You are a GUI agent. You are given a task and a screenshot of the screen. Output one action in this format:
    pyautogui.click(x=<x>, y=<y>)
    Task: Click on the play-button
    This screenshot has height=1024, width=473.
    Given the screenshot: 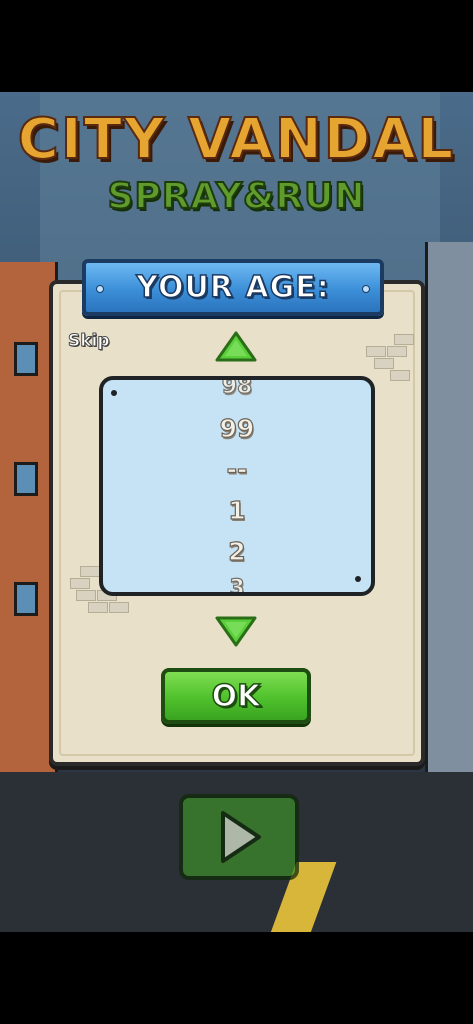 What is the action you would take?
    pyautogui.click(x=239, y=837)
    